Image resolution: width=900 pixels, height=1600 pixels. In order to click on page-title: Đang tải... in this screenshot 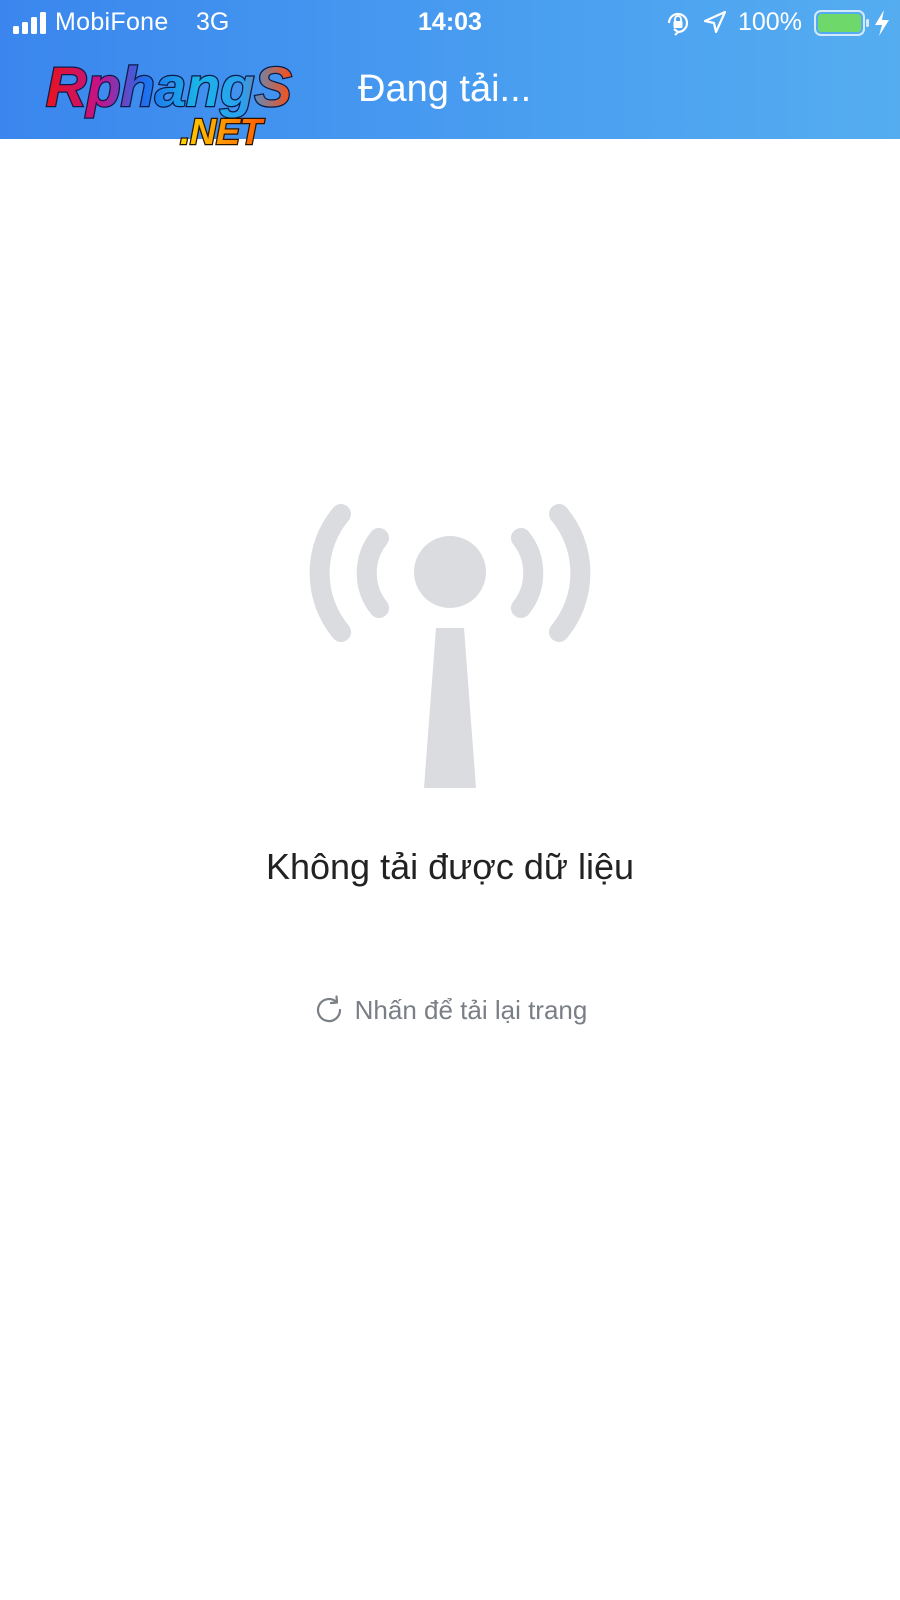, I will do `click(445, 89)`.